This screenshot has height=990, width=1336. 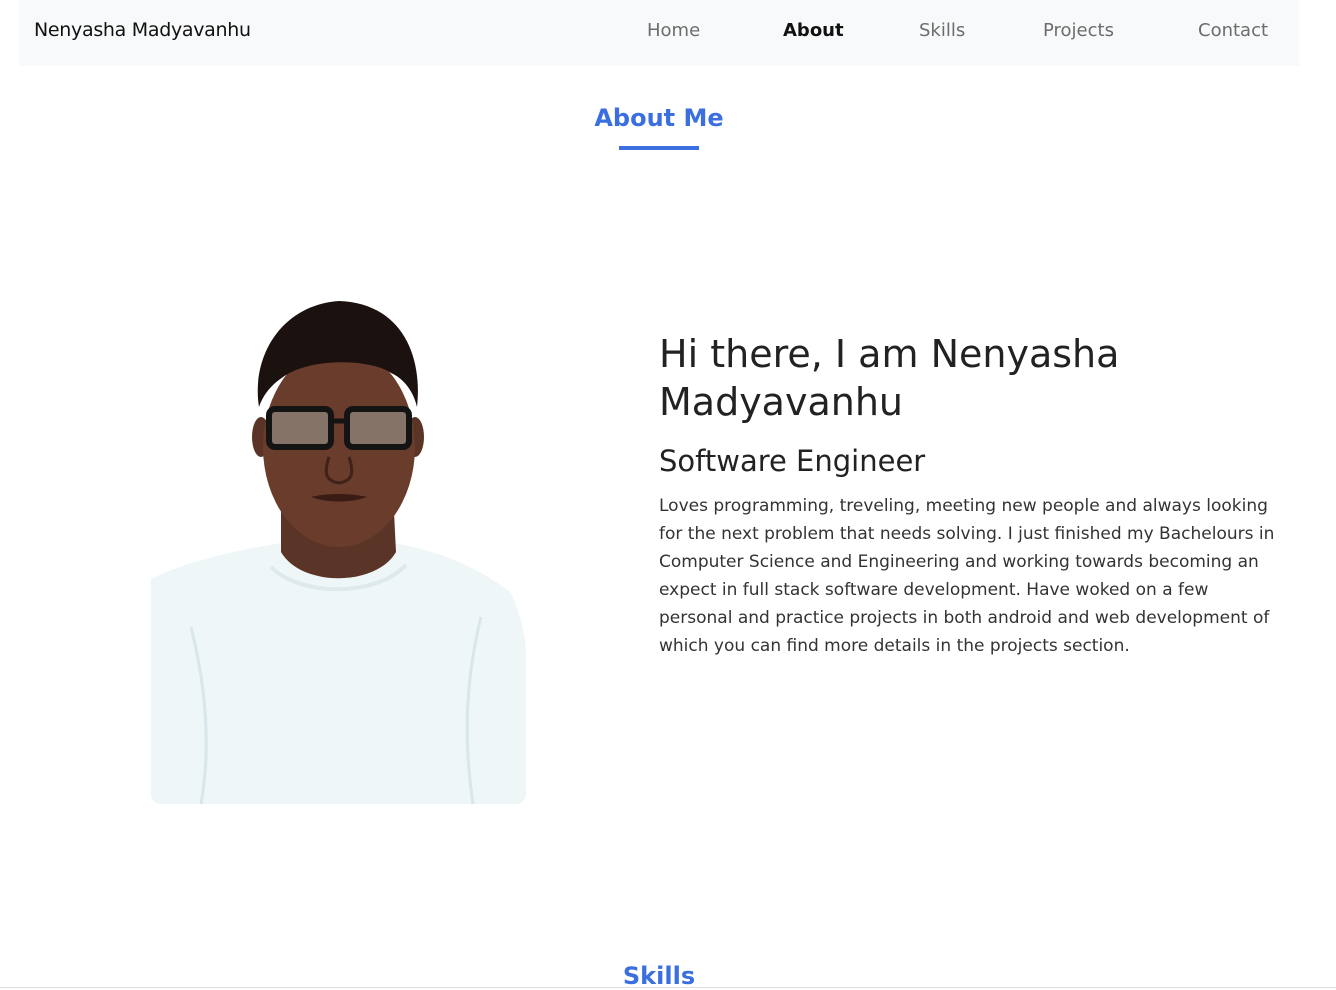 What do you see at coordinates (792, 461) in the screenshot?
I see `about-role: Software Engineer` at bounding box center [792, 461].